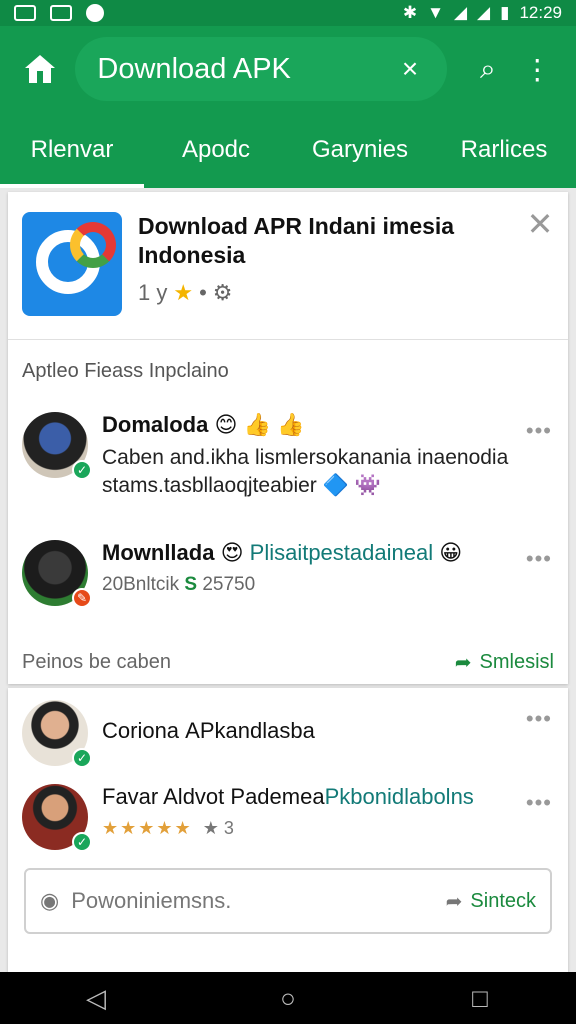  I want to click on camera-icon: ◉, so click(49, 901).